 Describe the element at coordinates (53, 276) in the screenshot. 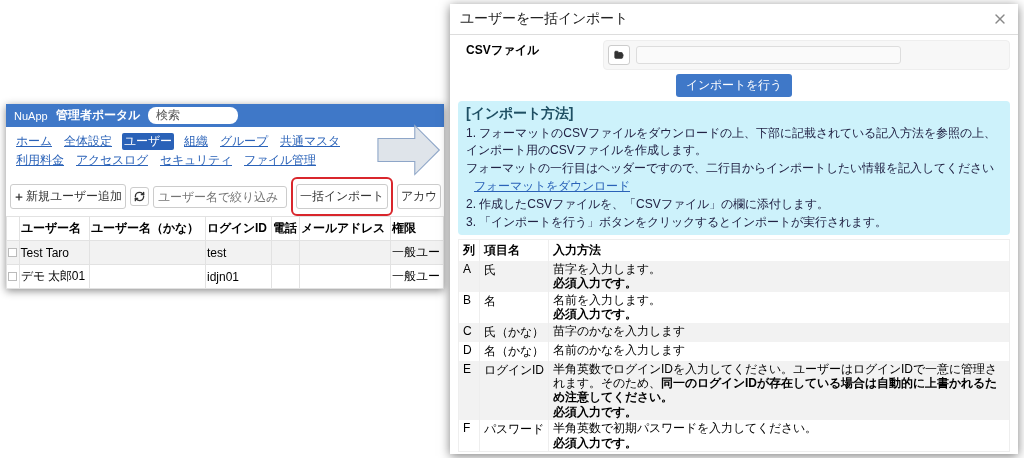

I see `table-cell: デモ 太郎01` at that location.